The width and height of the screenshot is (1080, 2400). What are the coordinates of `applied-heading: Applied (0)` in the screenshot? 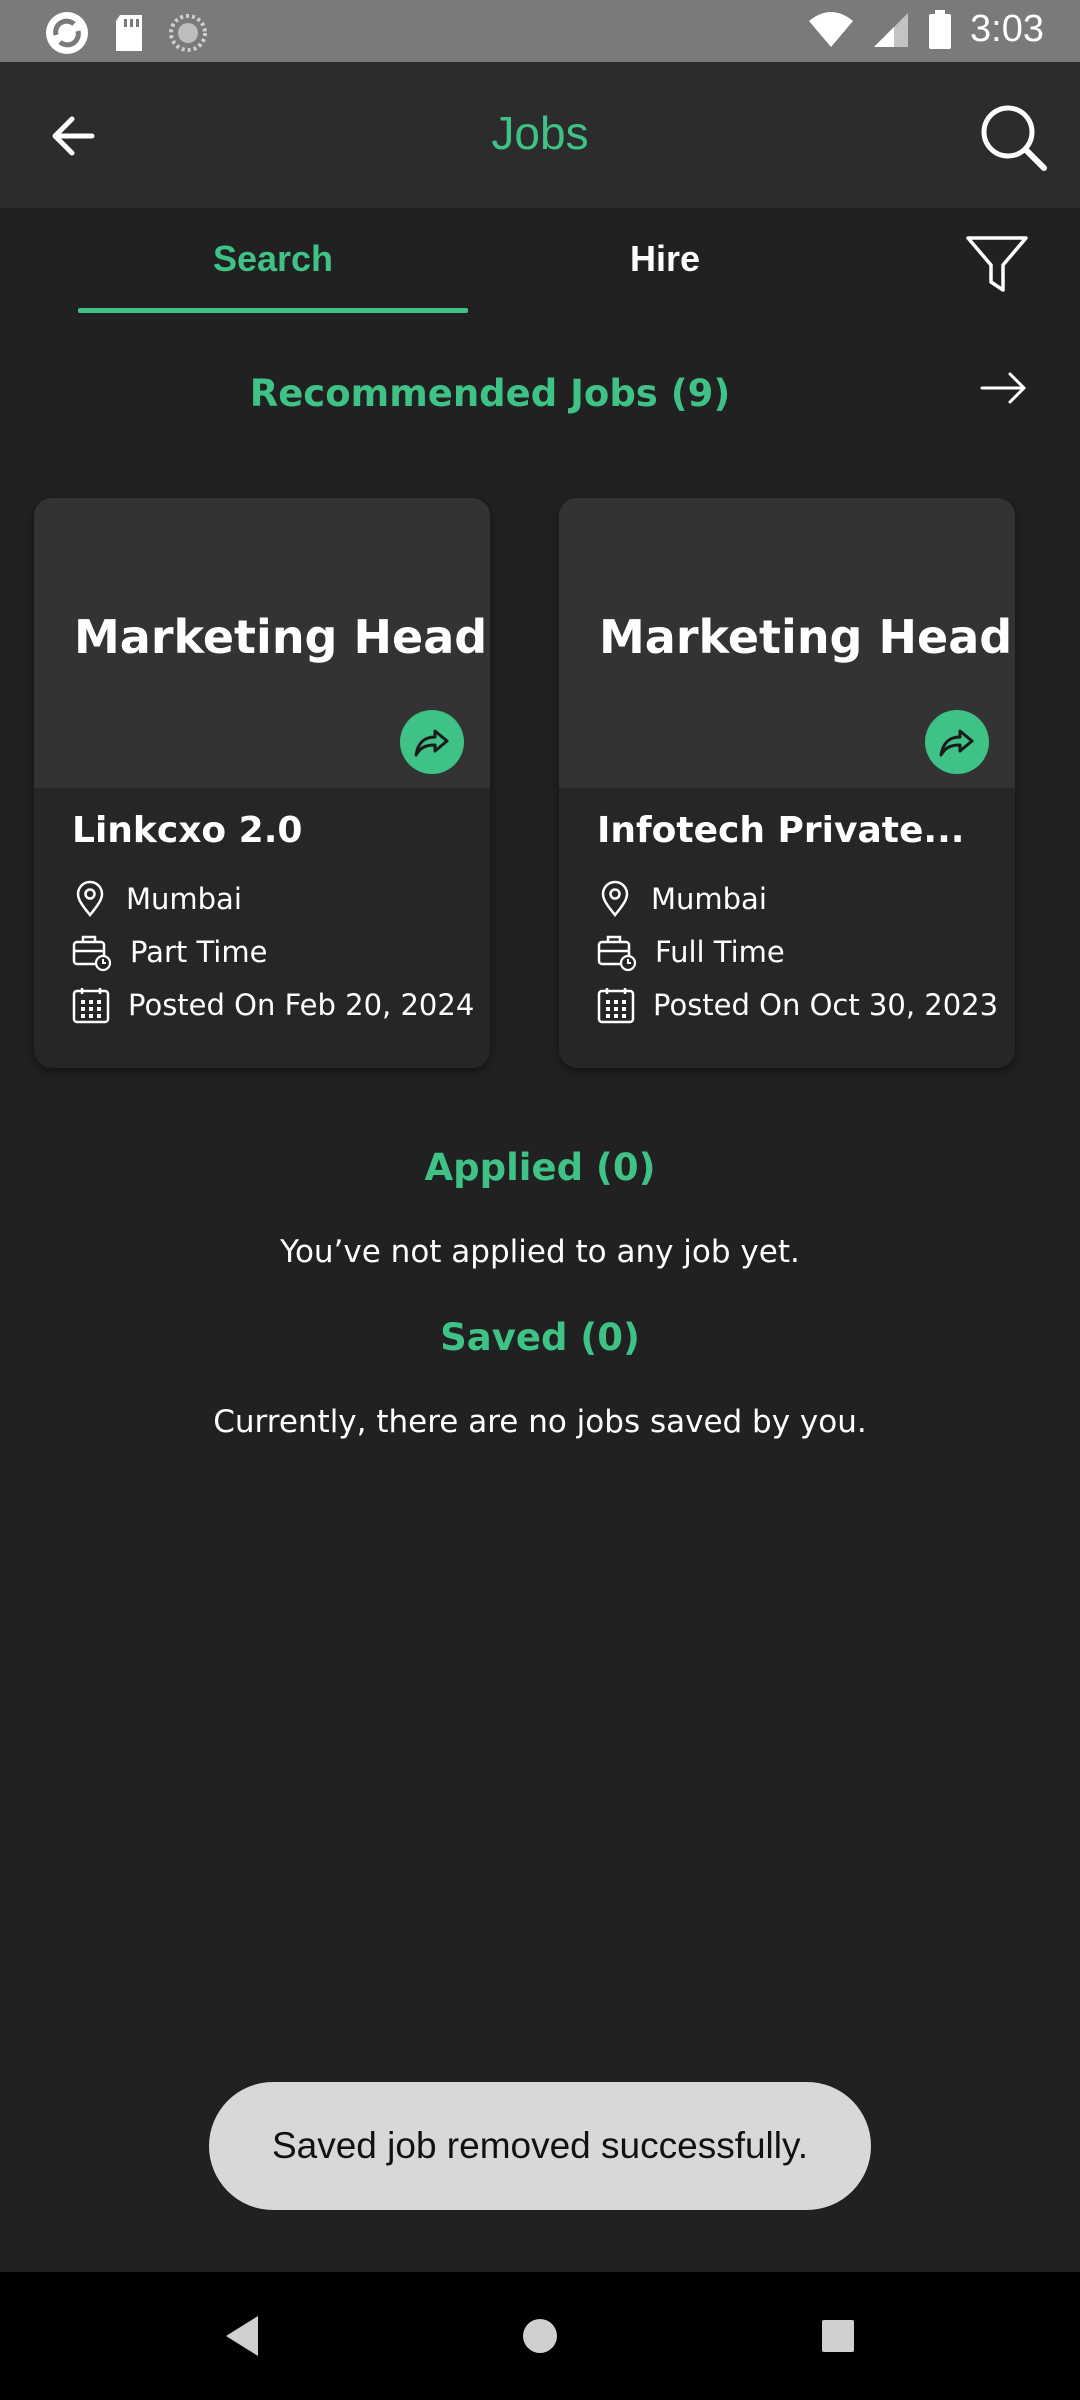 It's located at (540, 1167).